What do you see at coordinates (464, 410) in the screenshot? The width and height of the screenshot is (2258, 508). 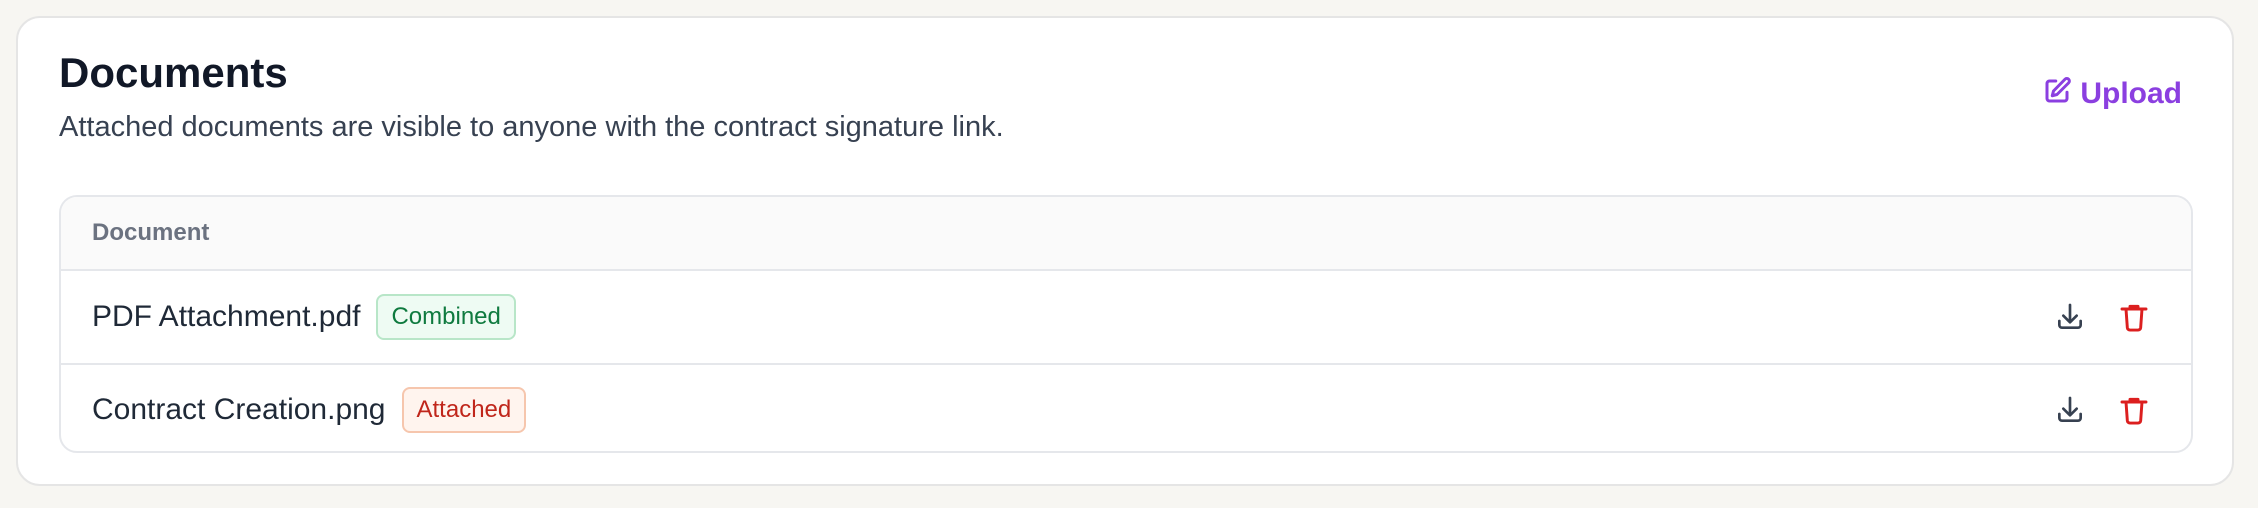 I see `status-badge: Attached` at bounding box center [464, 410].